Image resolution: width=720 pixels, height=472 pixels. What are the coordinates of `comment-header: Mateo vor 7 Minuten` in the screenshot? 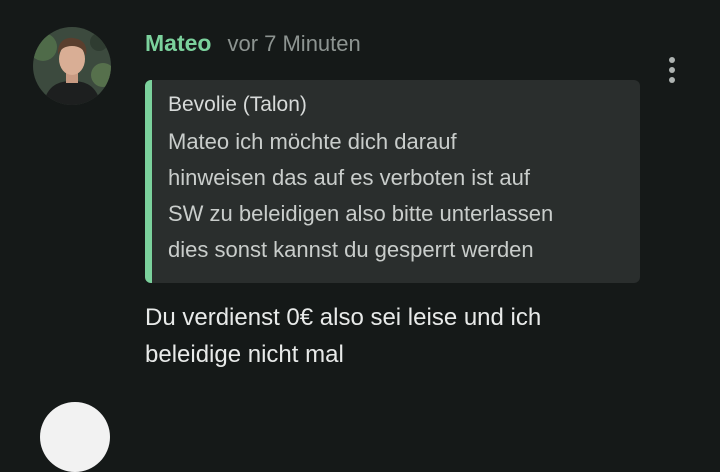 It's located at (253, 46).